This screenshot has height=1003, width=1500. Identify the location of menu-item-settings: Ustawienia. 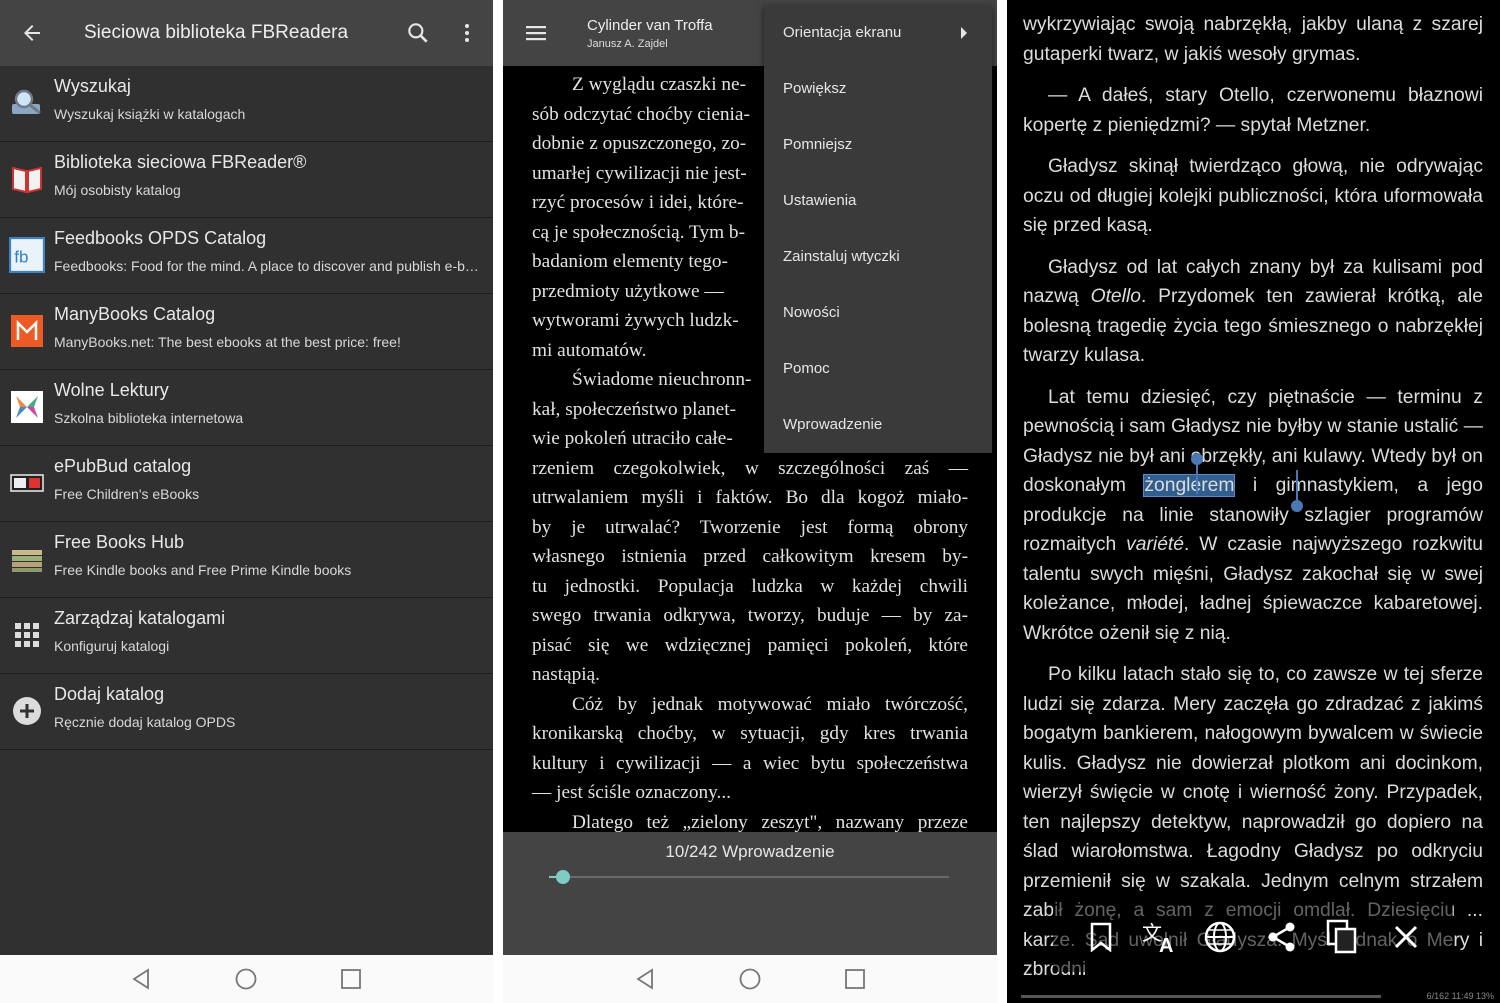
(878, 201).